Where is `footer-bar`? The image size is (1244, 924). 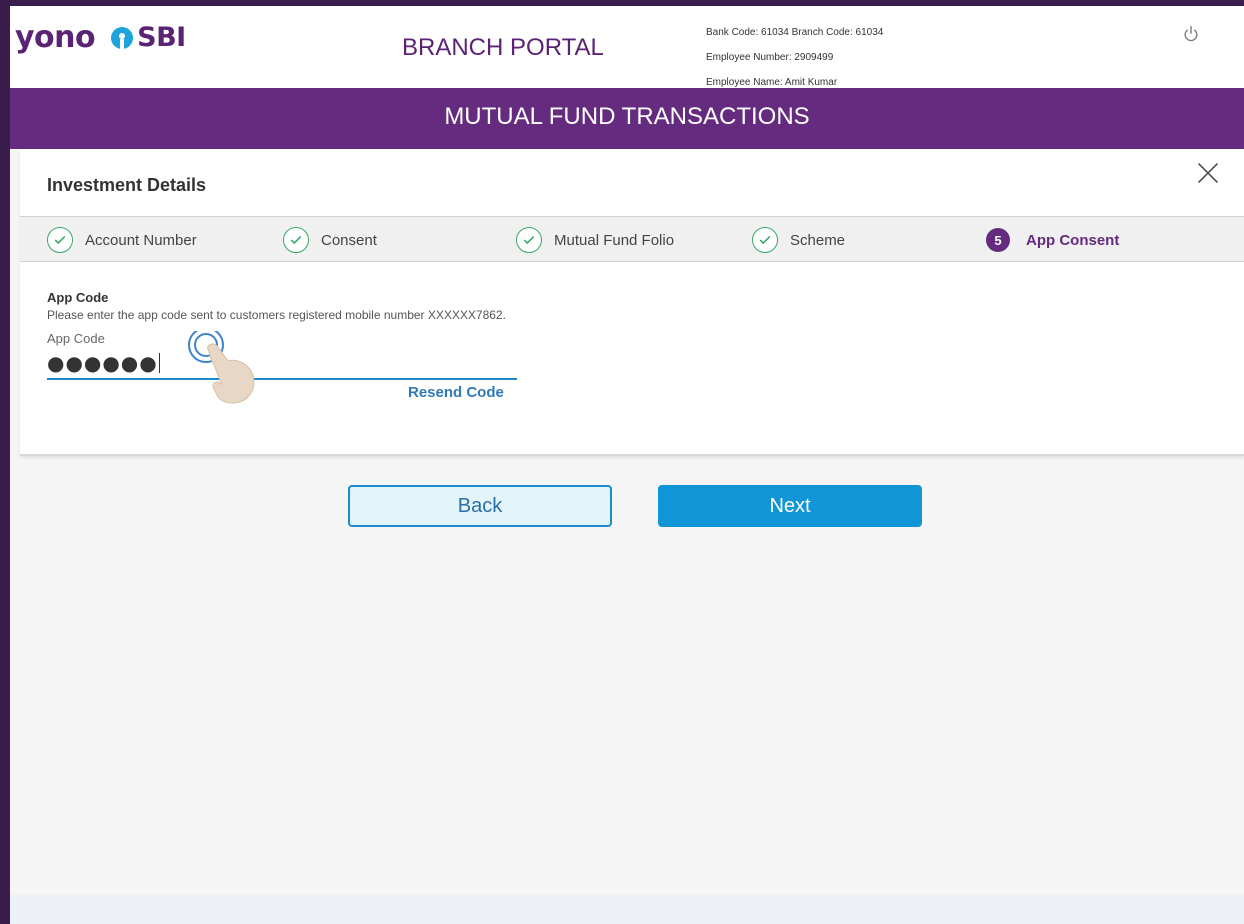
footer-bar is located at coordinates (627, 909).